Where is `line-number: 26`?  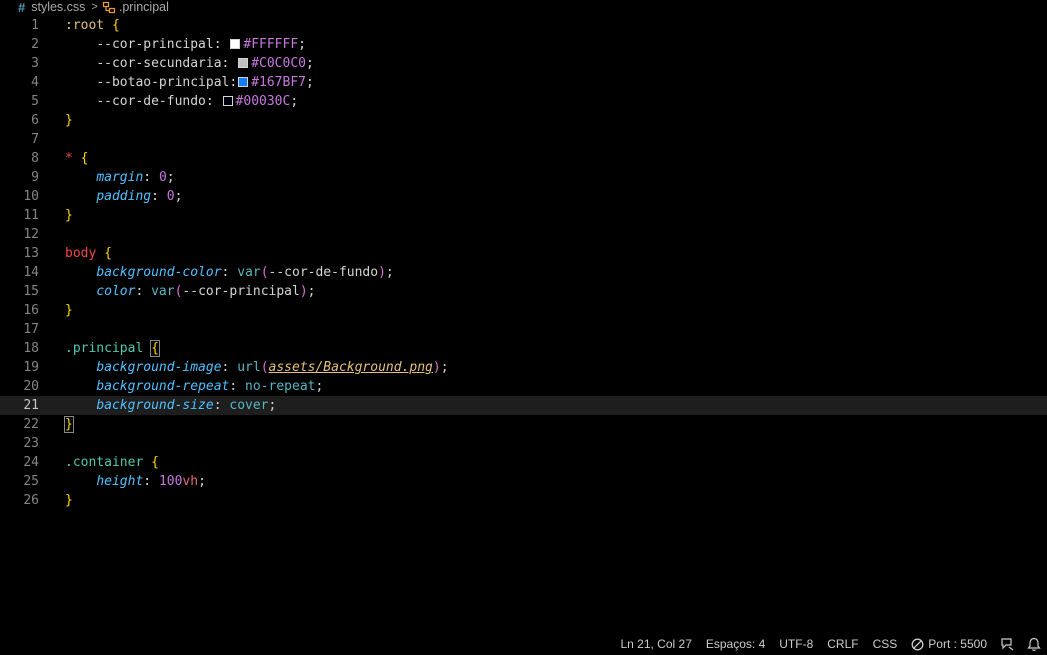
line-number: 26 is located at coordinates (31, 500).